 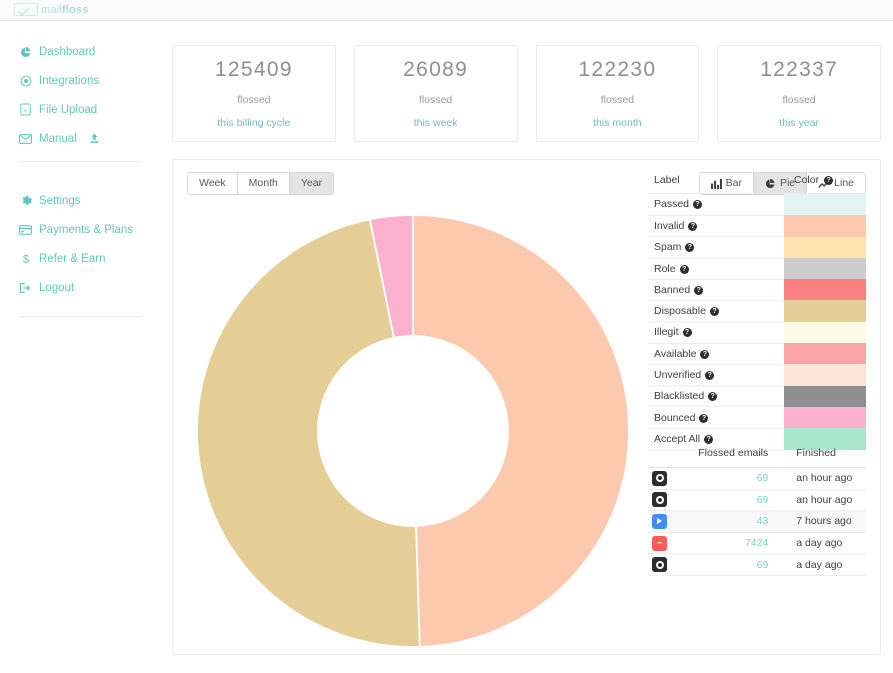 What do you see at coordinates (799, 69) in the screenshot?
I see `stat-number: 122337` at bounding box center [799, 69].